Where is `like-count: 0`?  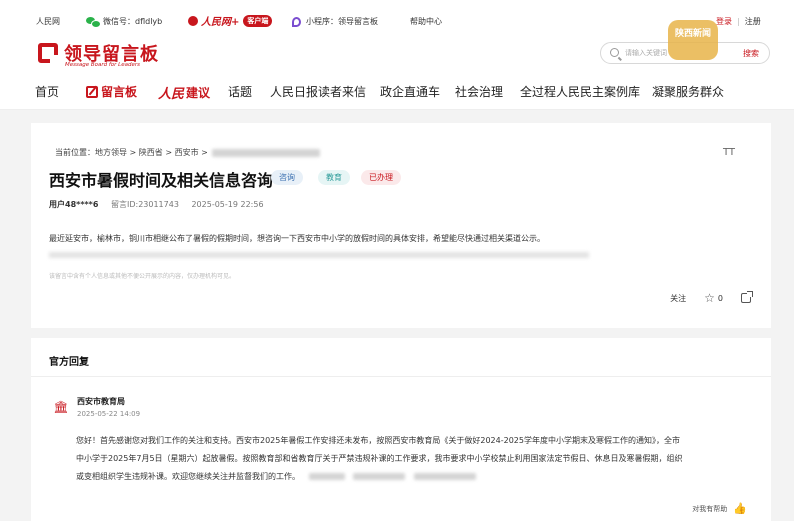
like-count: 0 is located at coordinates (720, 298).